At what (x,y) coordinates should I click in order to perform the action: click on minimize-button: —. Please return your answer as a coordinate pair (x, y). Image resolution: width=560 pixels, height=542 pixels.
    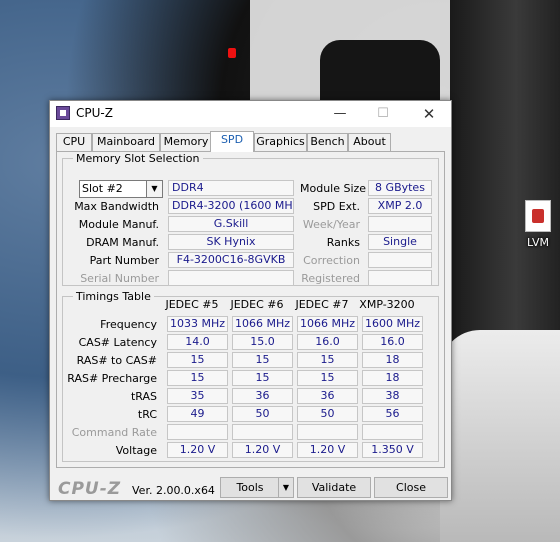
    Looking at the image, I should click on (340, 114).